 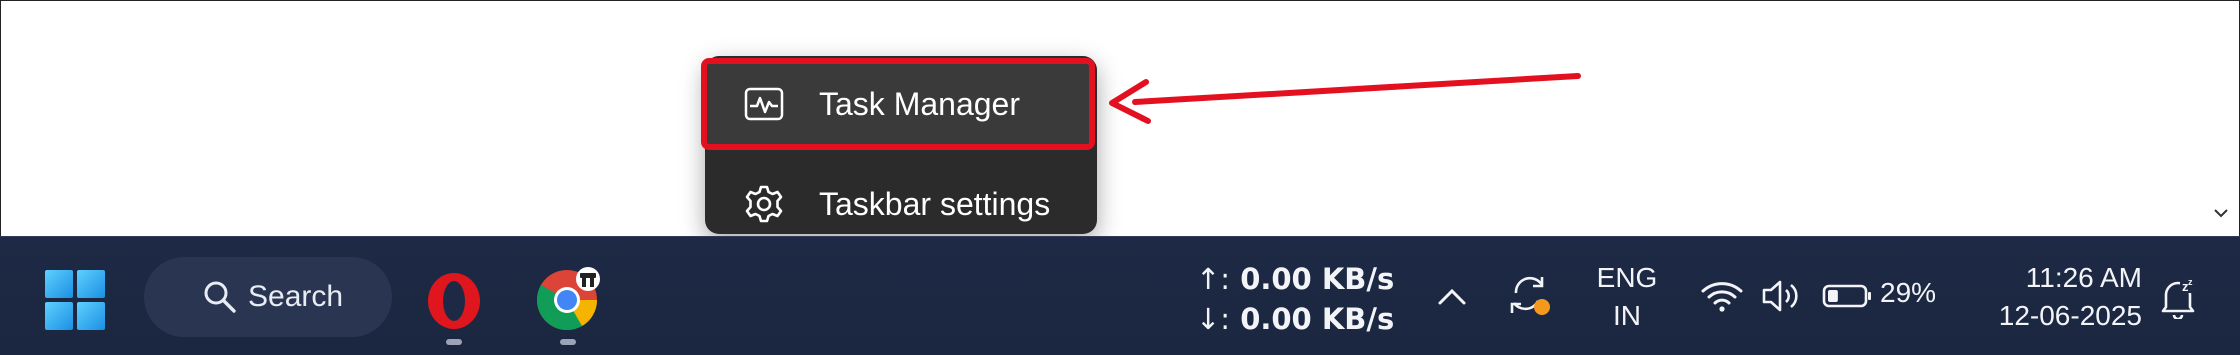 I want to click on chrome-running-indicator, so click(x=568, y=342).